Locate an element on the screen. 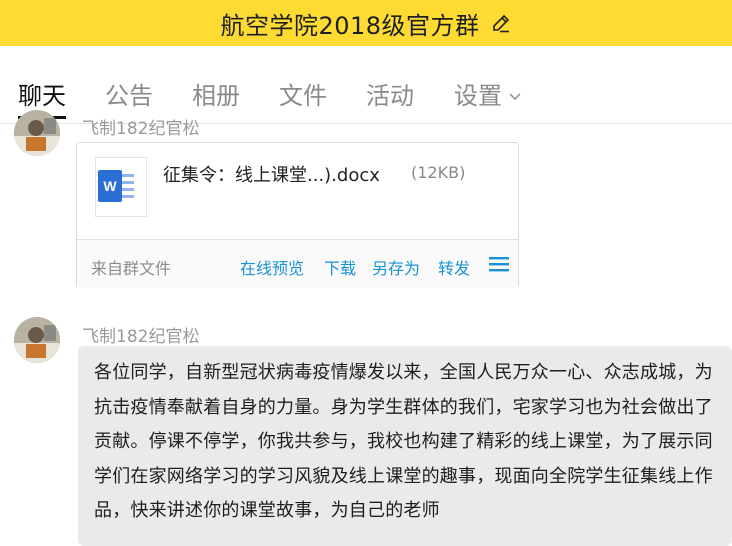 The image size is (732, 546). save-as-link: 另存为 is located at coordinates (396, 267).